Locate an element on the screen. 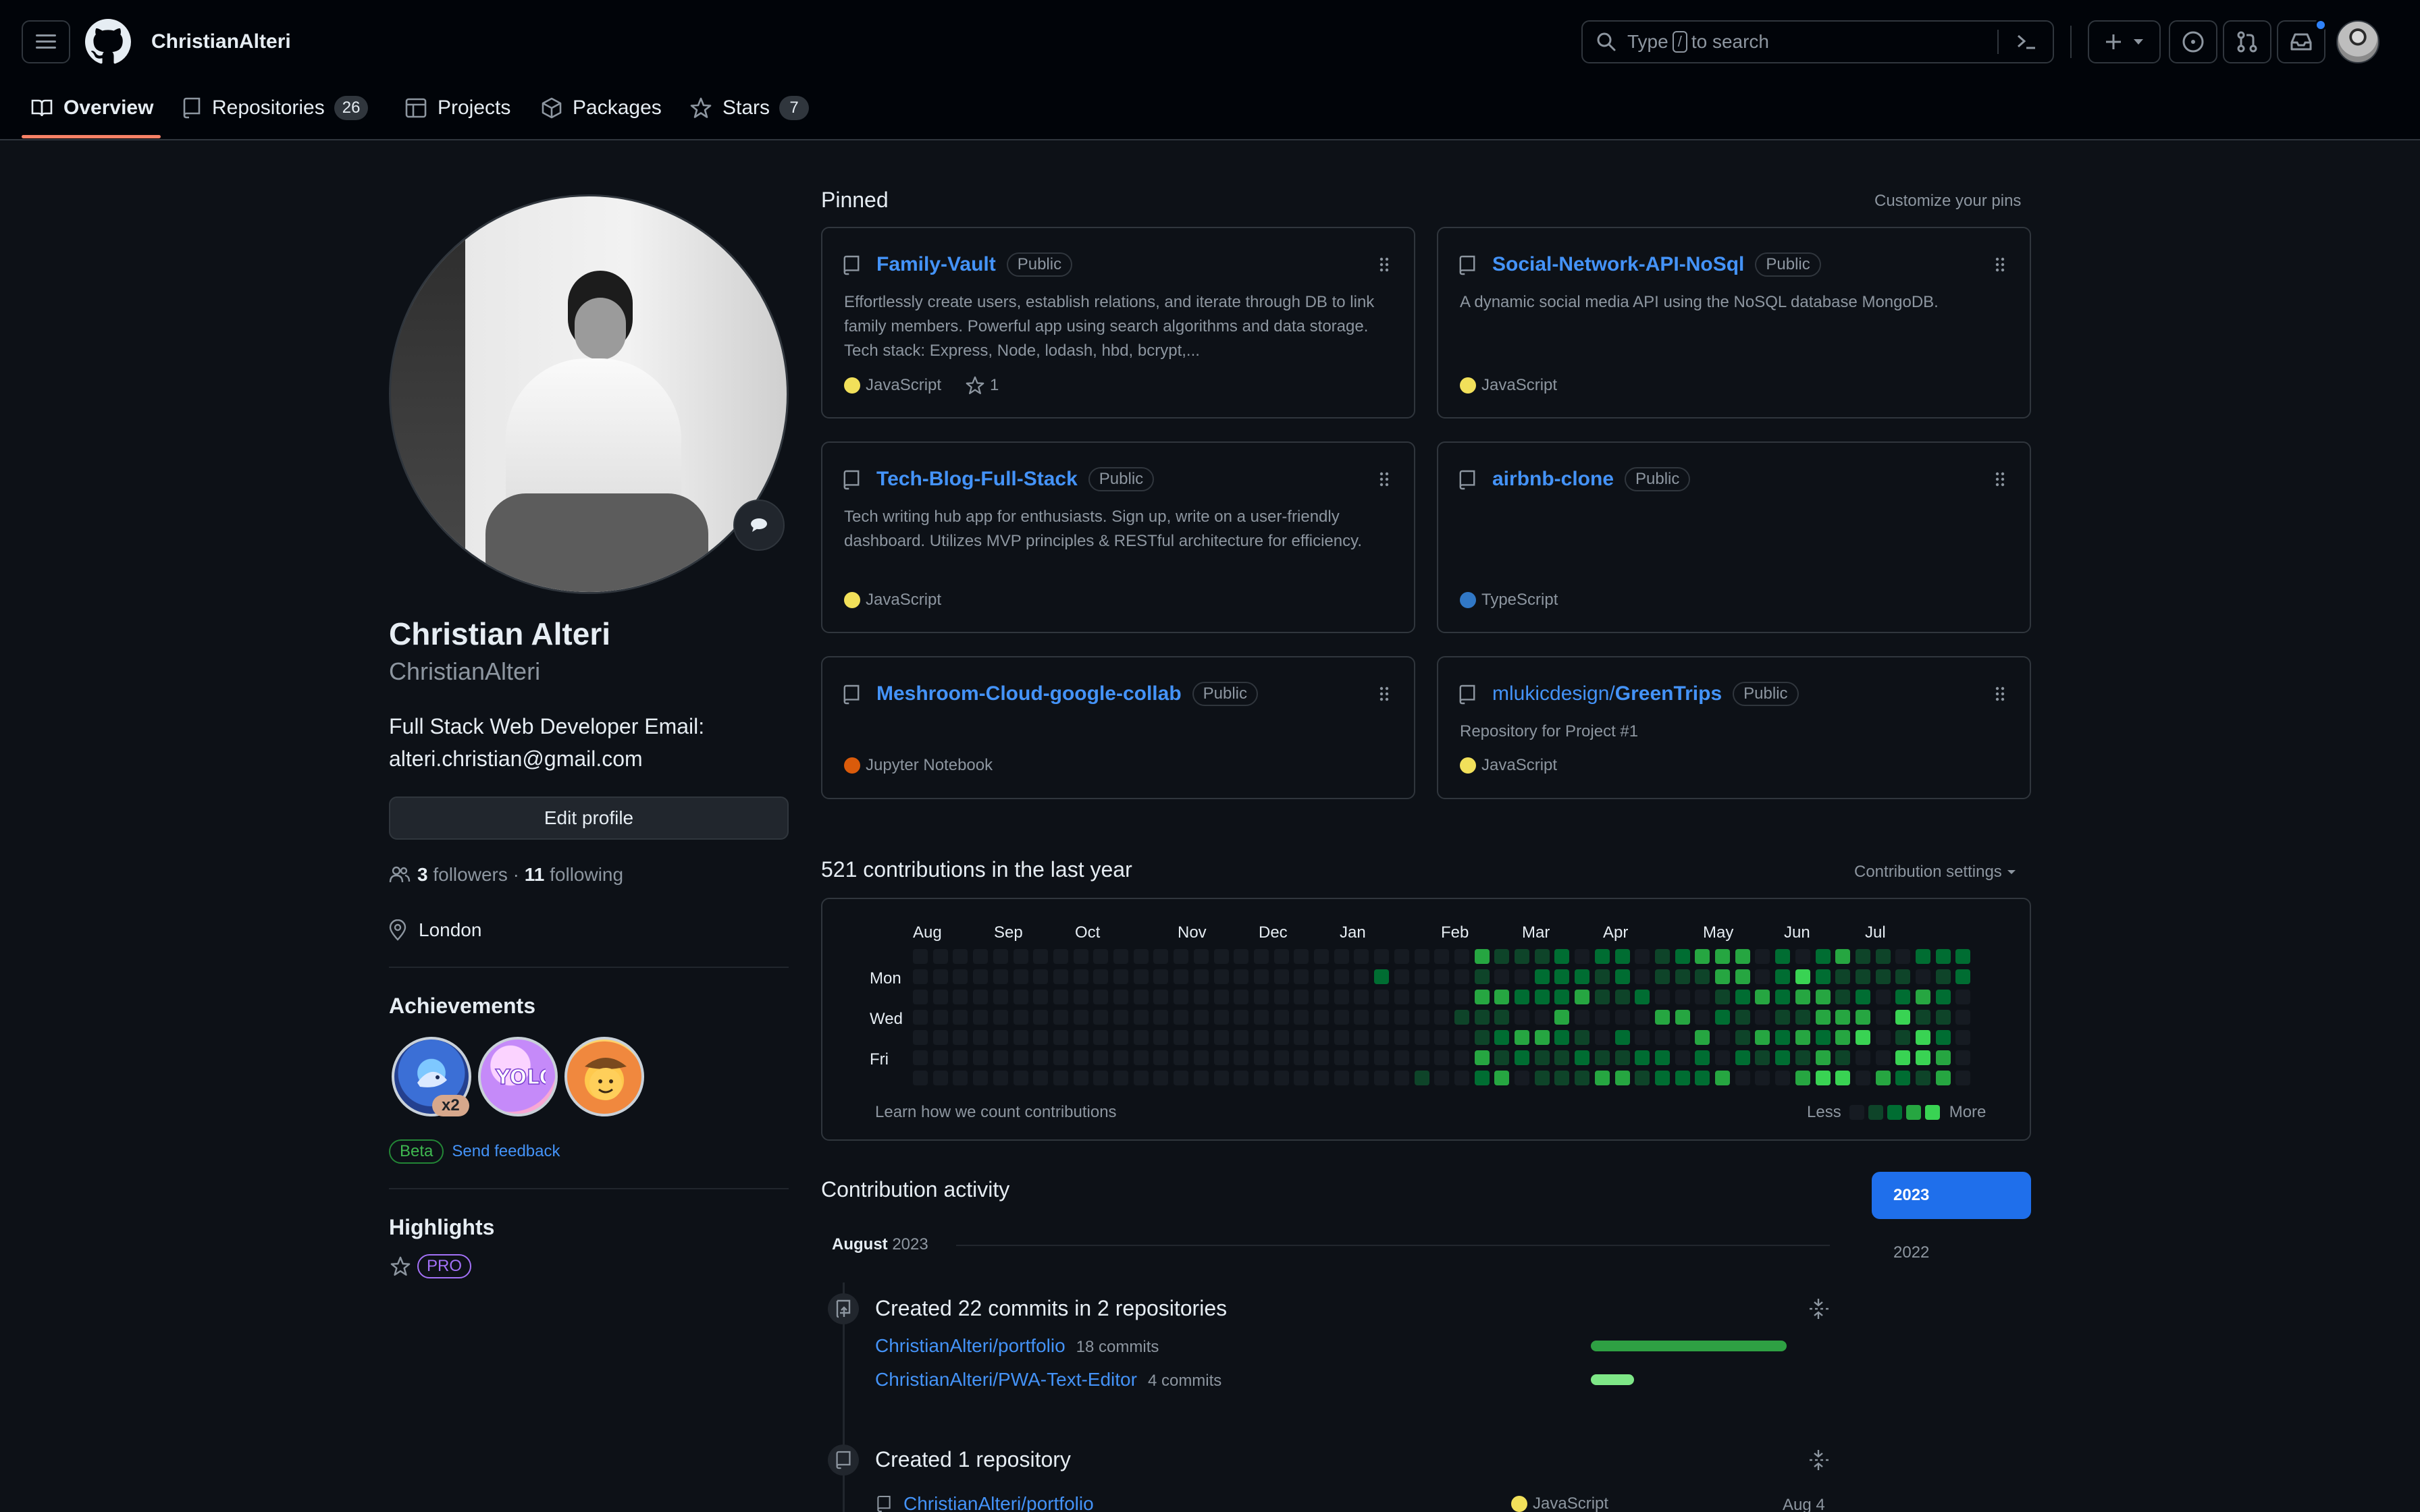 The image size is (2420, 1512). followers-count: 3 is located at coordinates (422, 875).